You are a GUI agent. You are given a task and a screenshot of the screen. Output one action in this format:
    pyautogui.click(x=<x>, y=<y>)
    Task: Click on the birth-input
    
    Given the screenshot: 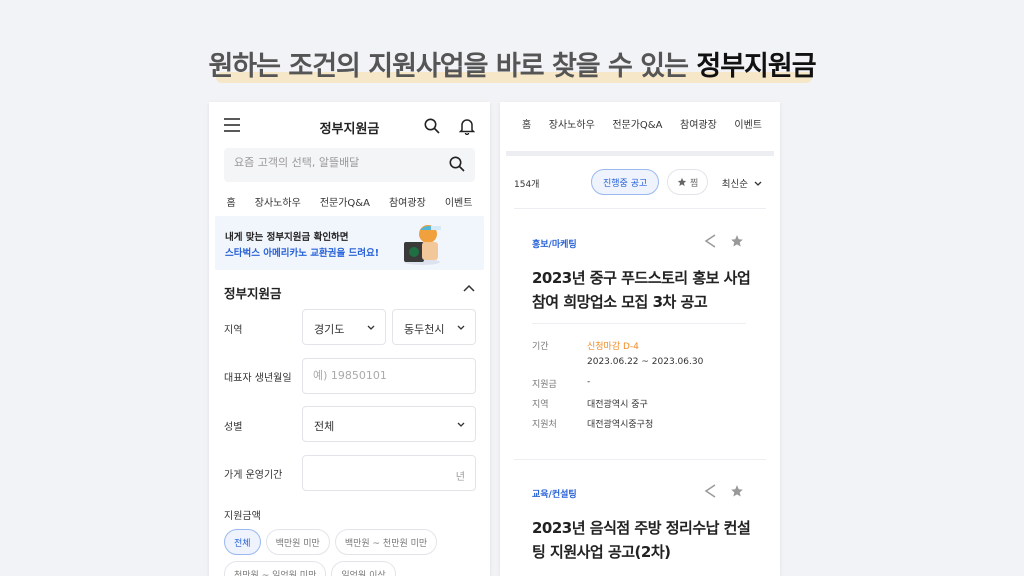 What is the action you would take?
    pyautogui.click(x=373, y=375)
    